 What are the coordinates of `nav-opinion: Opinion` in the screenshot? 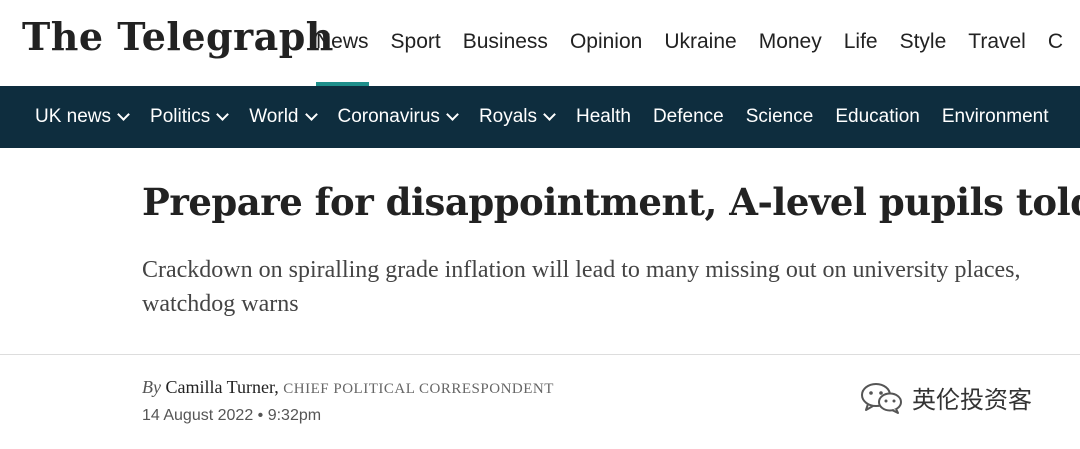 It's located at (606, 43).